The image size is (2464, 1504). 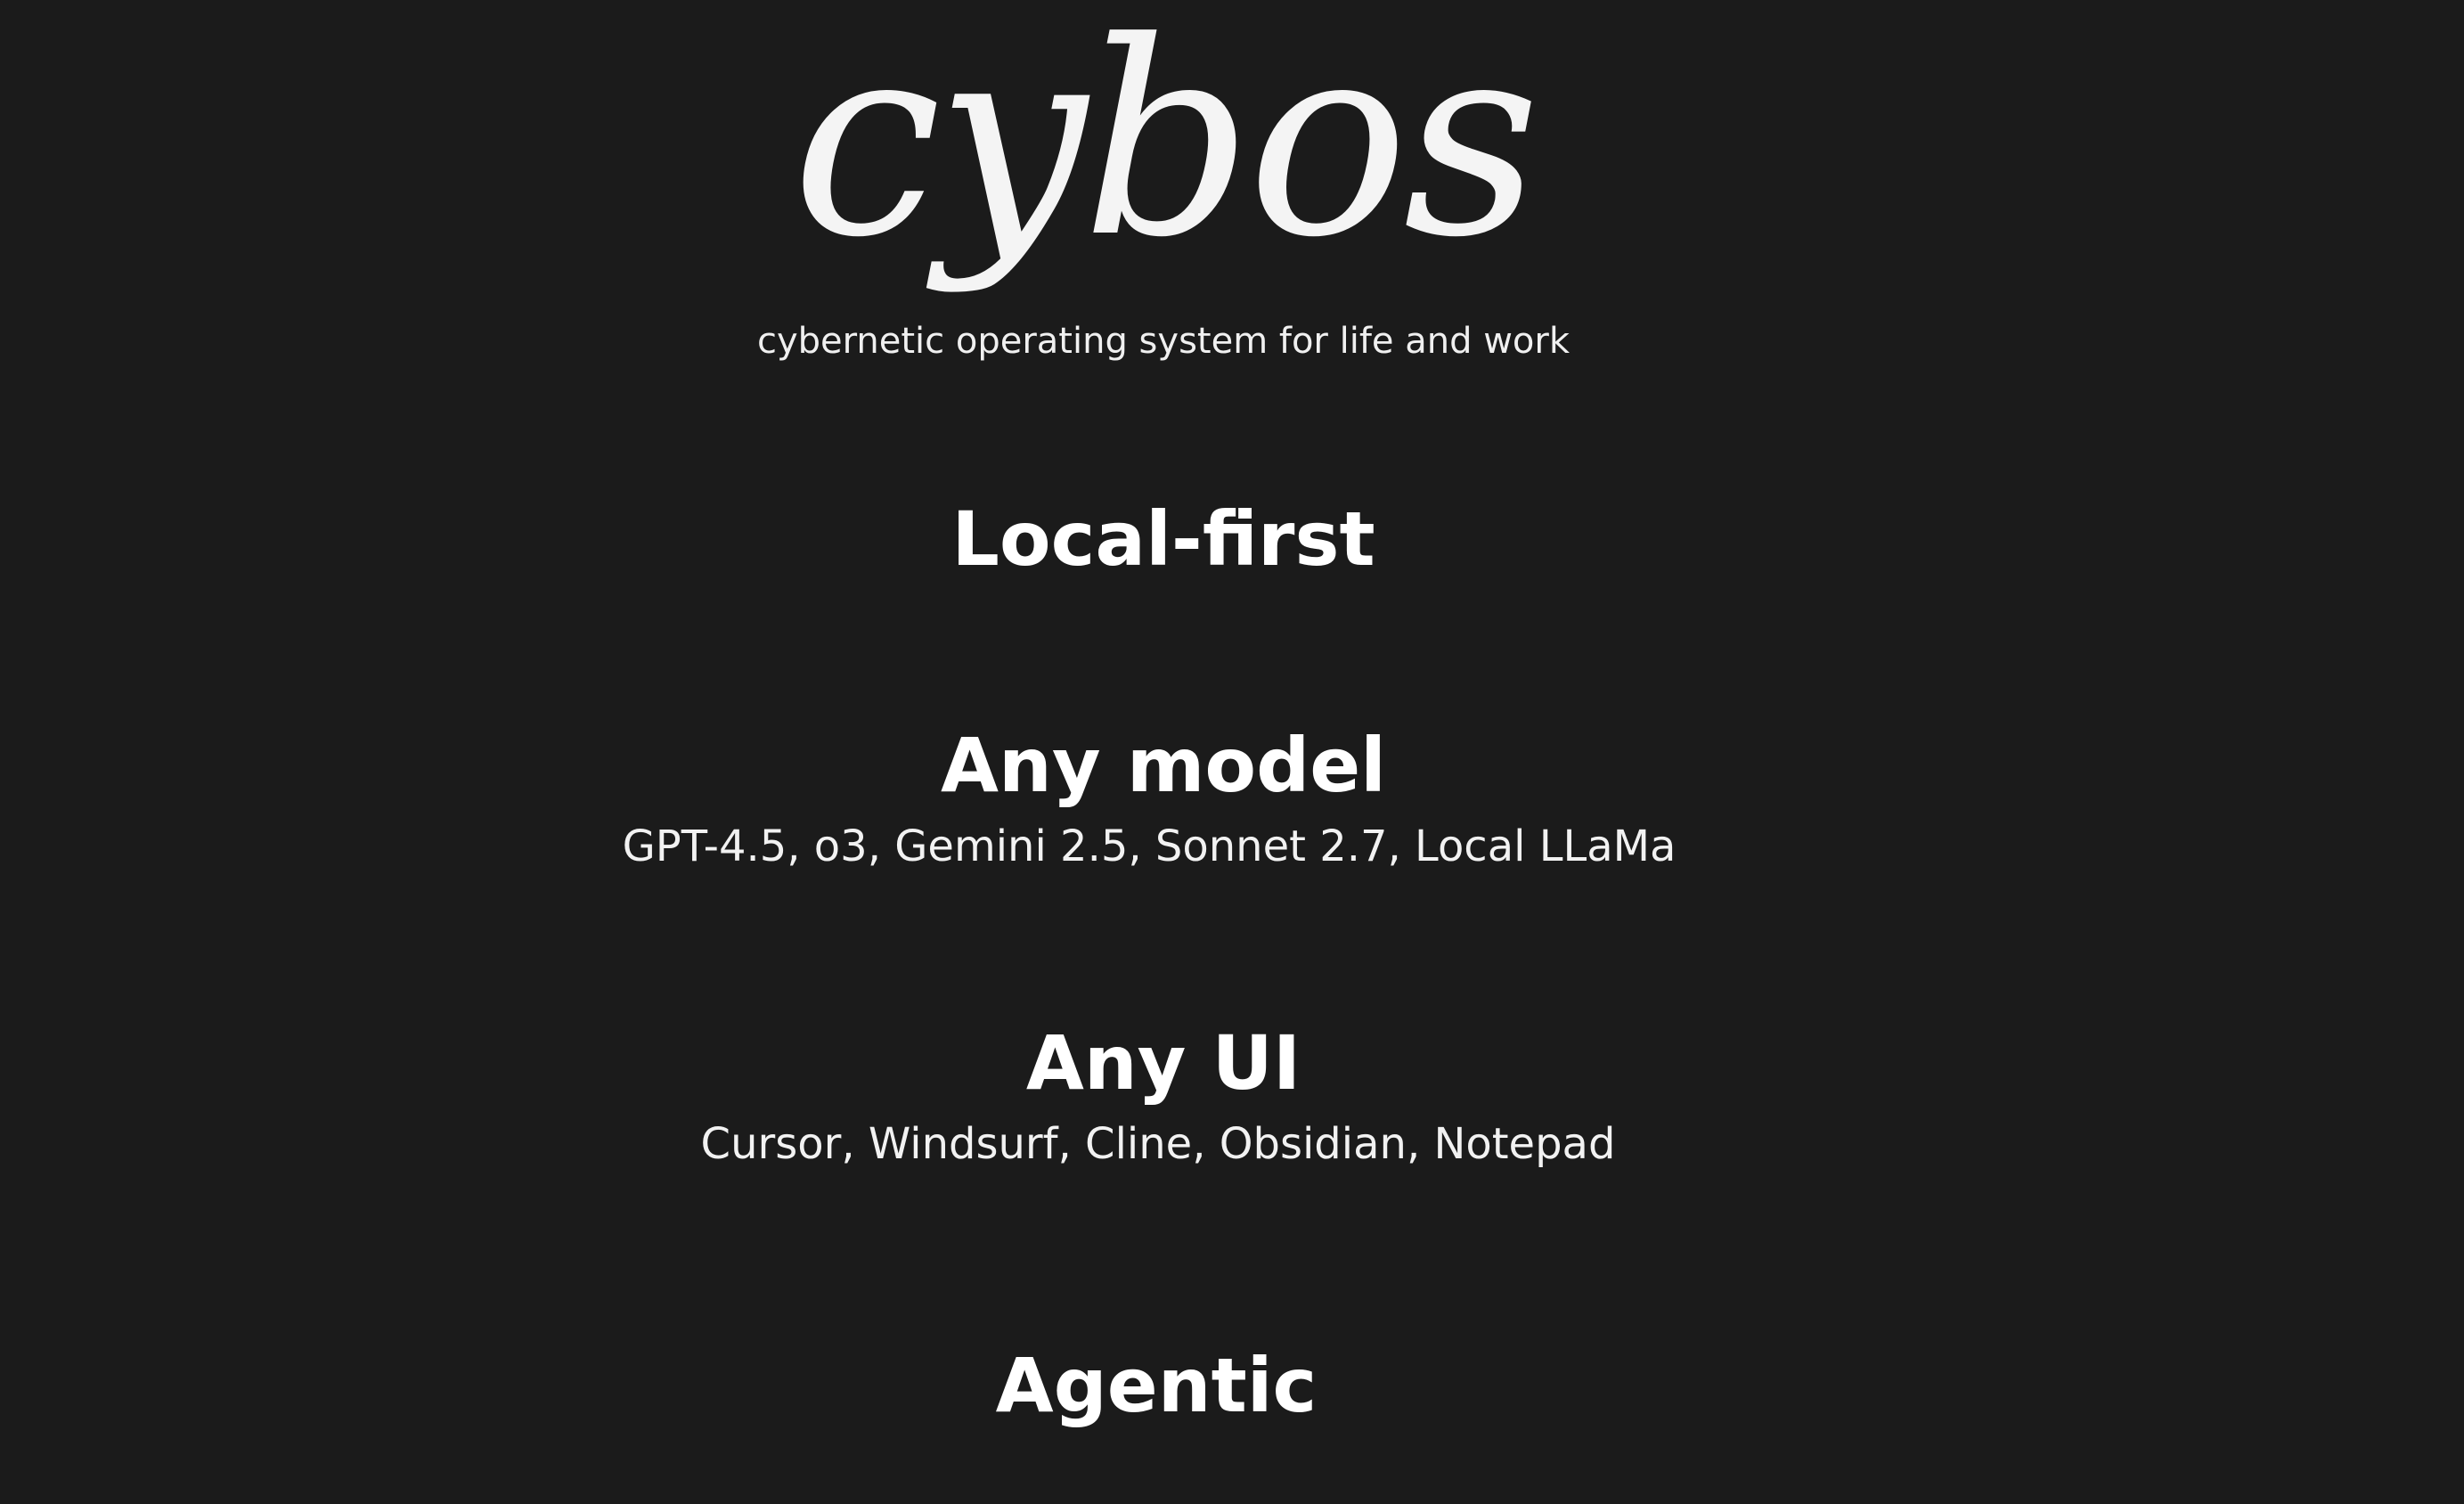 I want to click on section-title-local-first: Local-first, so click(x=1163, y=539).